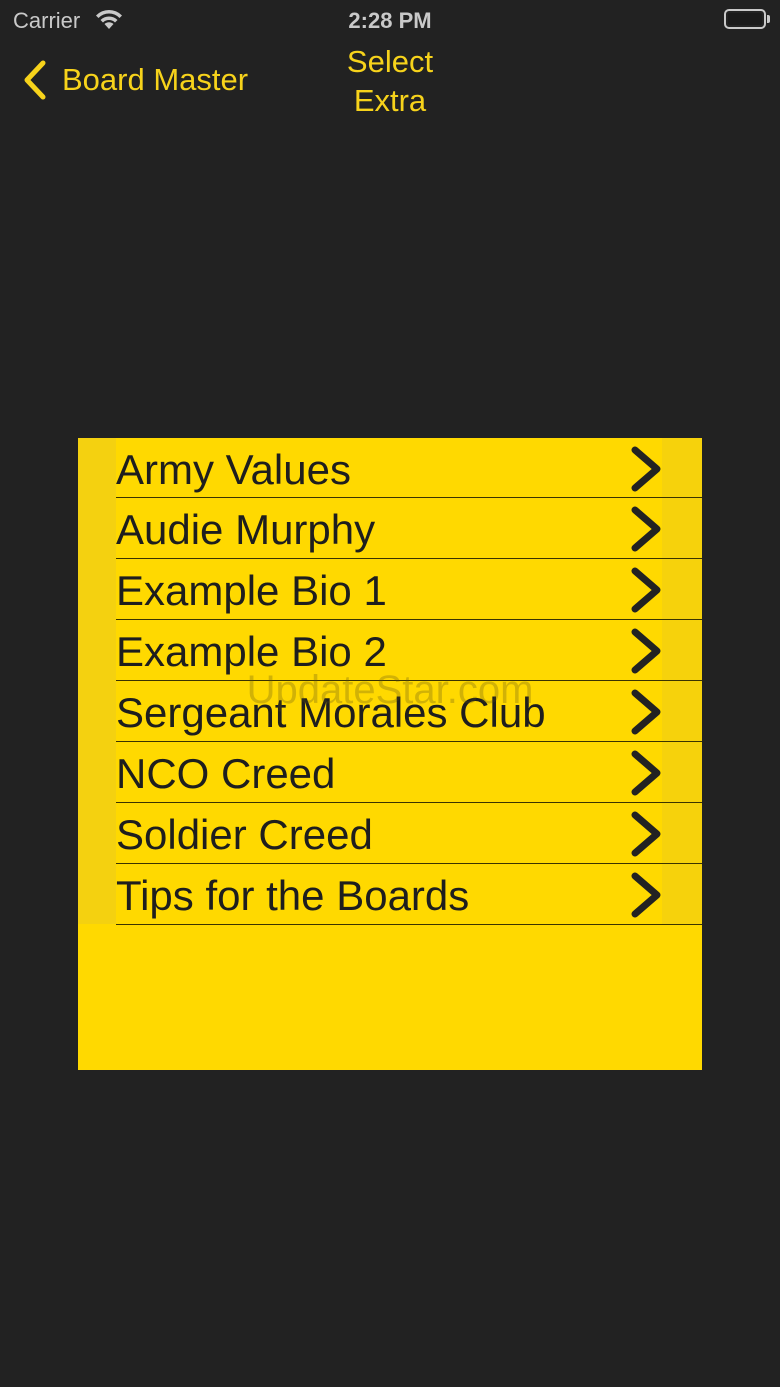  What do you see at coordinates (409, 650) in the screenshot?
I see `list-item-example-bio-2: Example Bio 2` at bounding box center [409, 650].